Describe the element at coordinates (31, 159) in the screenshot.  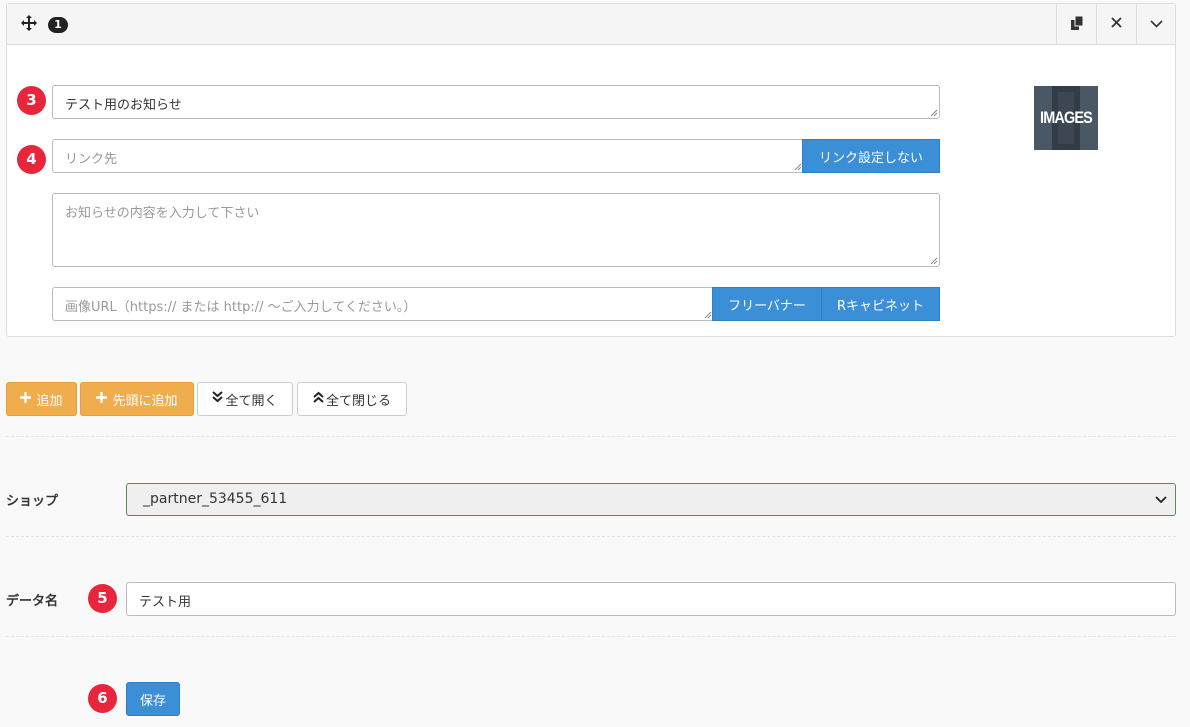
I see `annotation-marker-4: 4` at that location.